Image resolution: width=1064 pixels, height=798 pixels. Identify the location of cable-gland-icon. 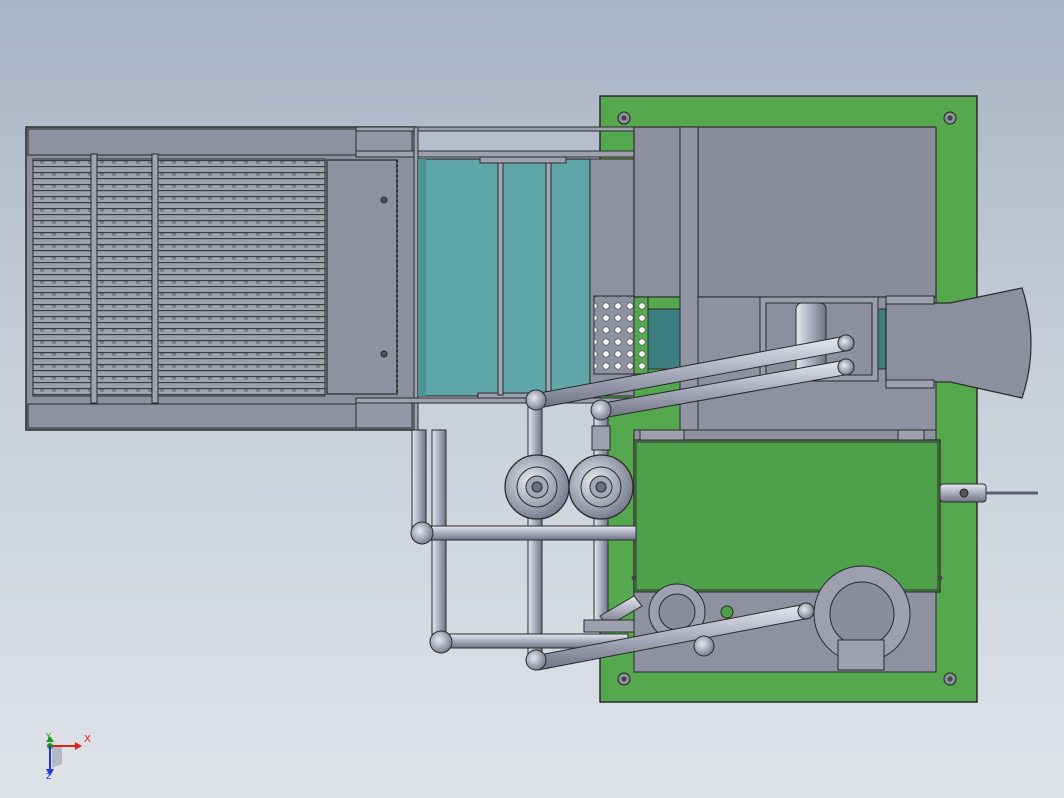
(988, 493).